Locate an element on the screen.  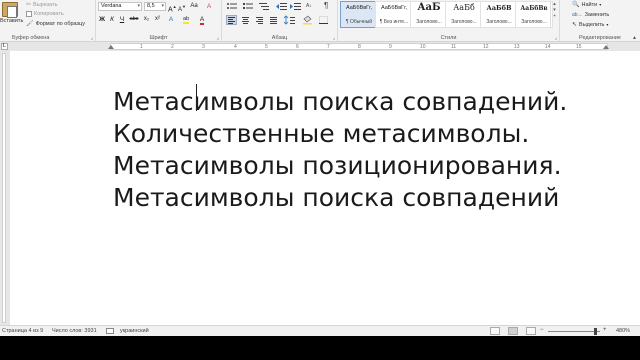
paragraph-dialog-launcher-icon: ⌟ is located at coordinates (334, 38).